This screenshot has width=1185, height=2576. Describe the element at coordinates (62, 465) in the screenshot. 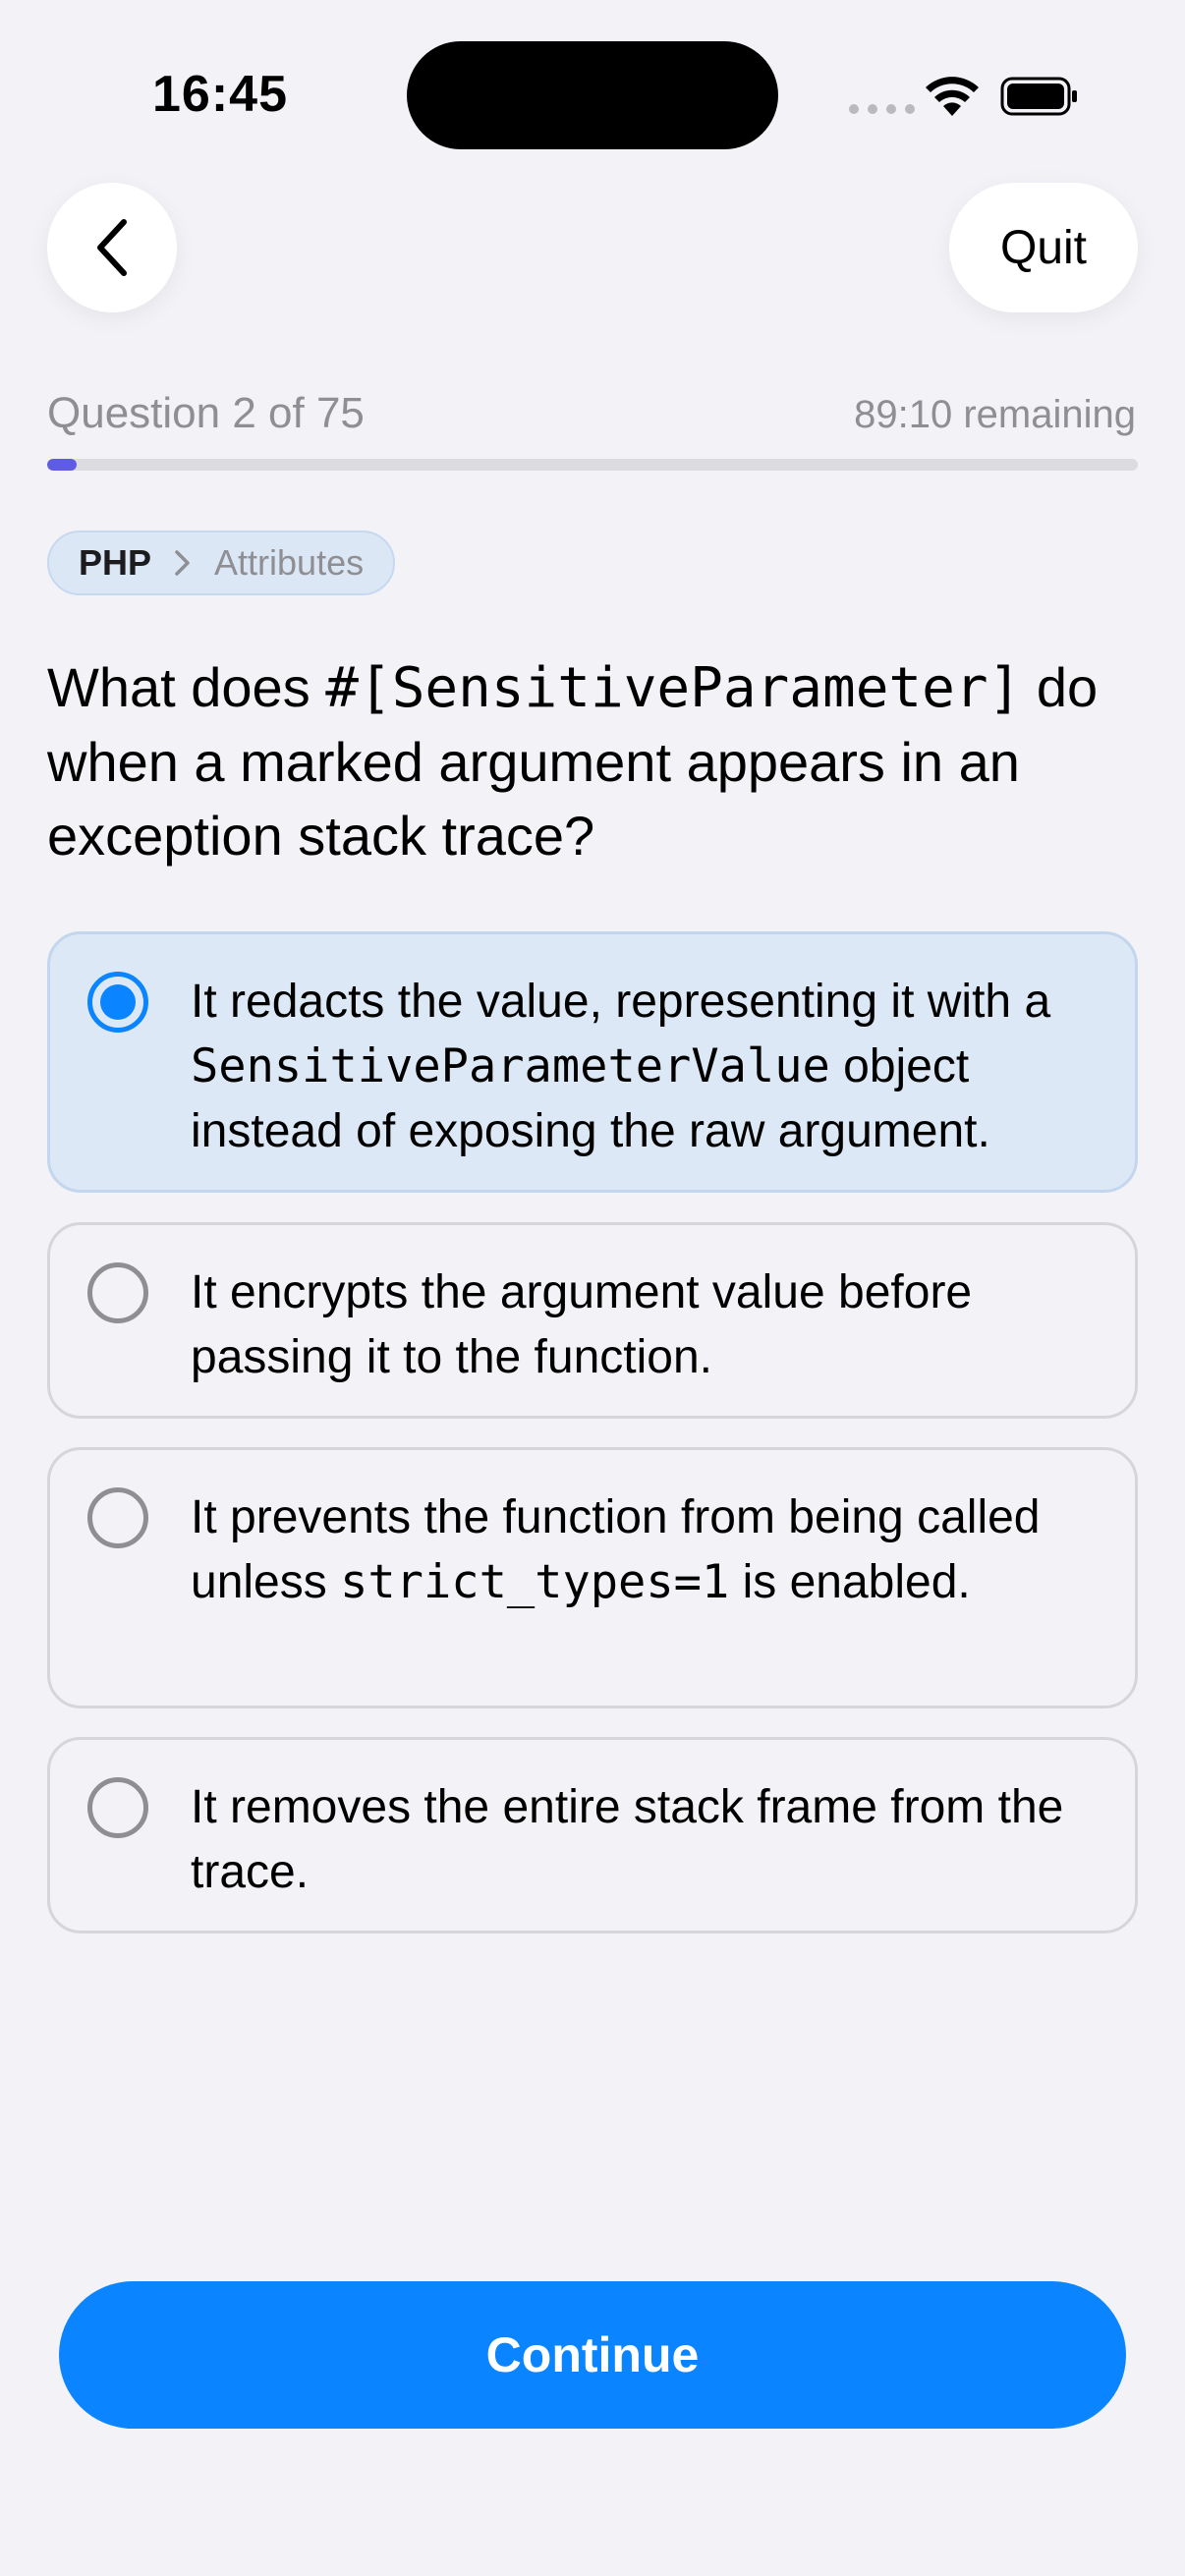

I see `progress-fill` at that location.